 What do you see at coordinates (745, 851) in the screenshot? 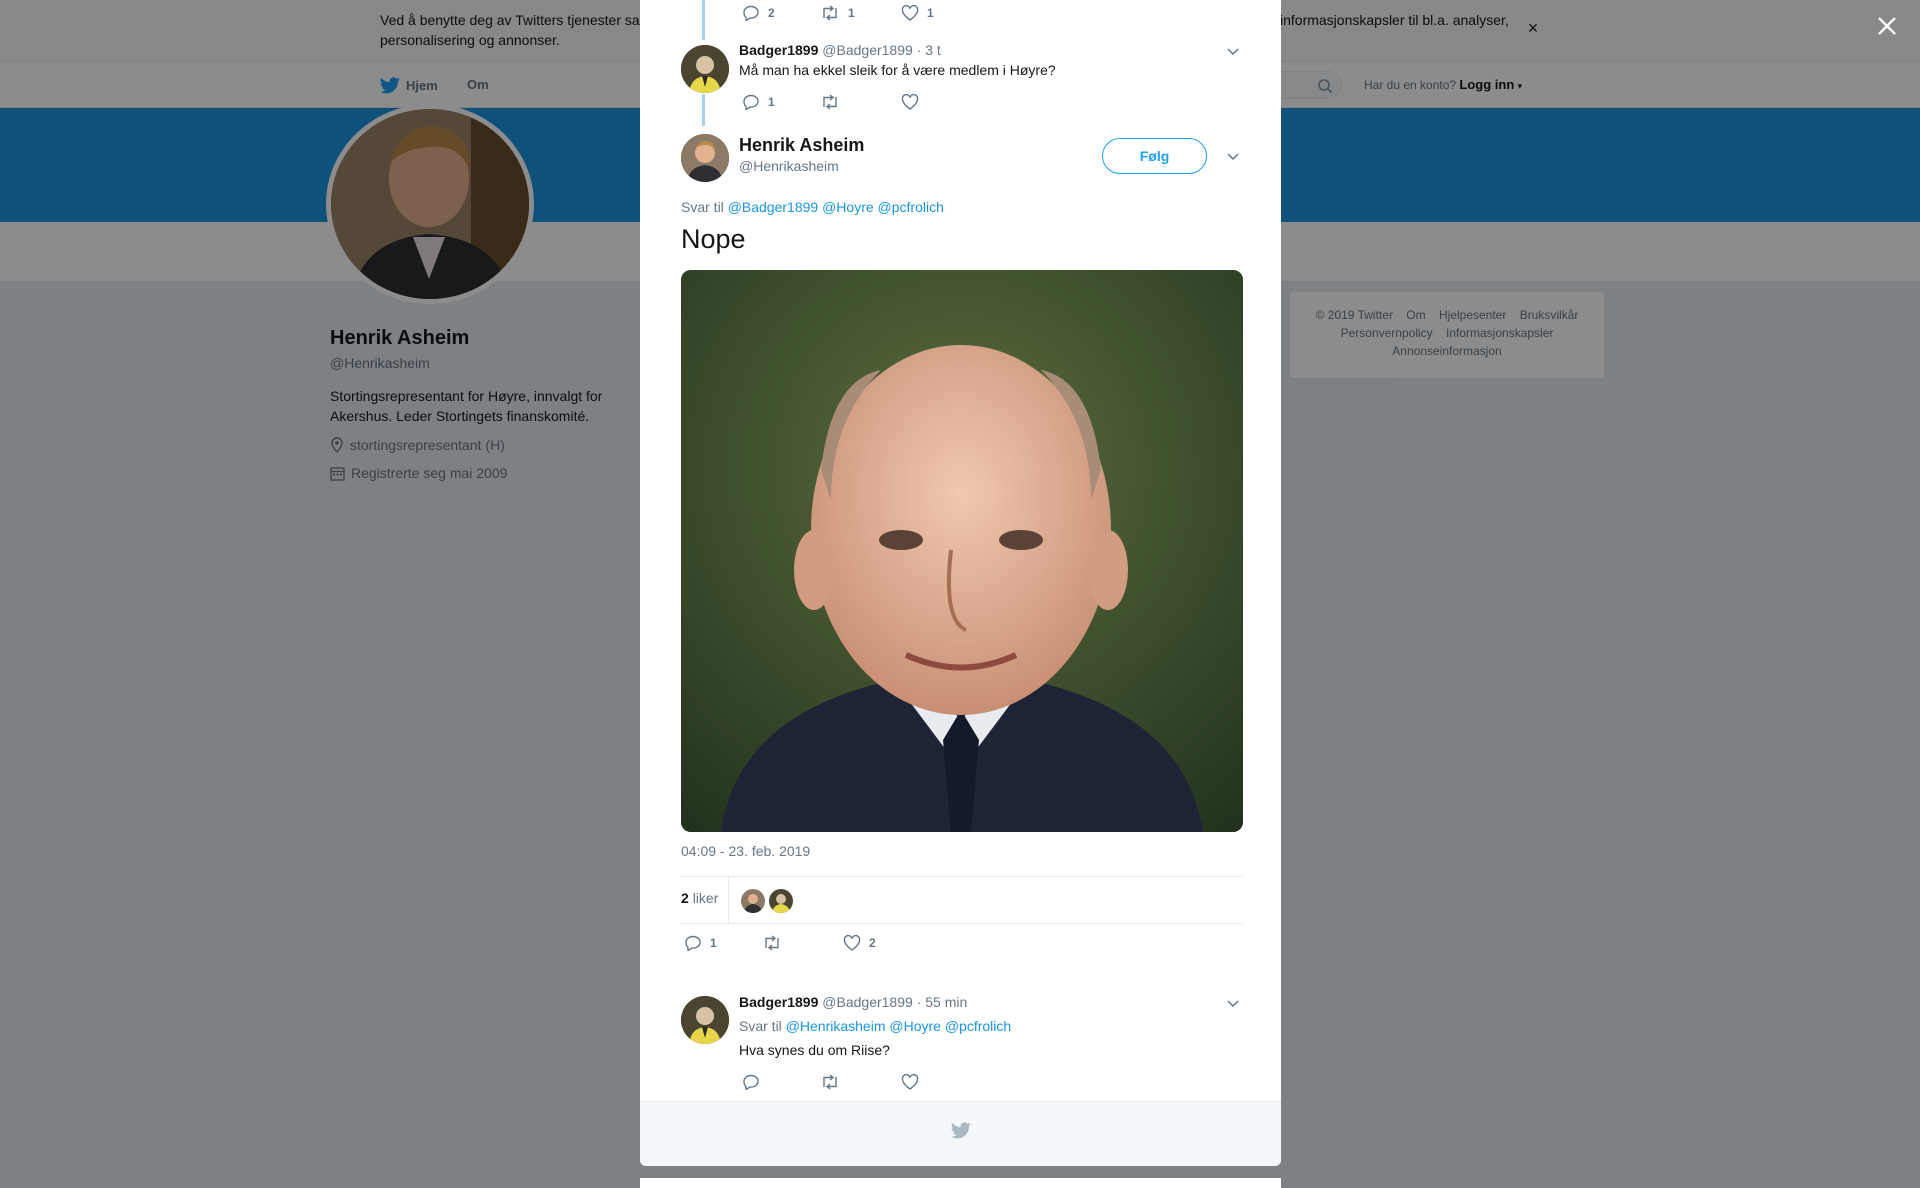
I see `tweet-timestamp: 04:09 - 23. feb. 2019` at bounding box center [745, 851].